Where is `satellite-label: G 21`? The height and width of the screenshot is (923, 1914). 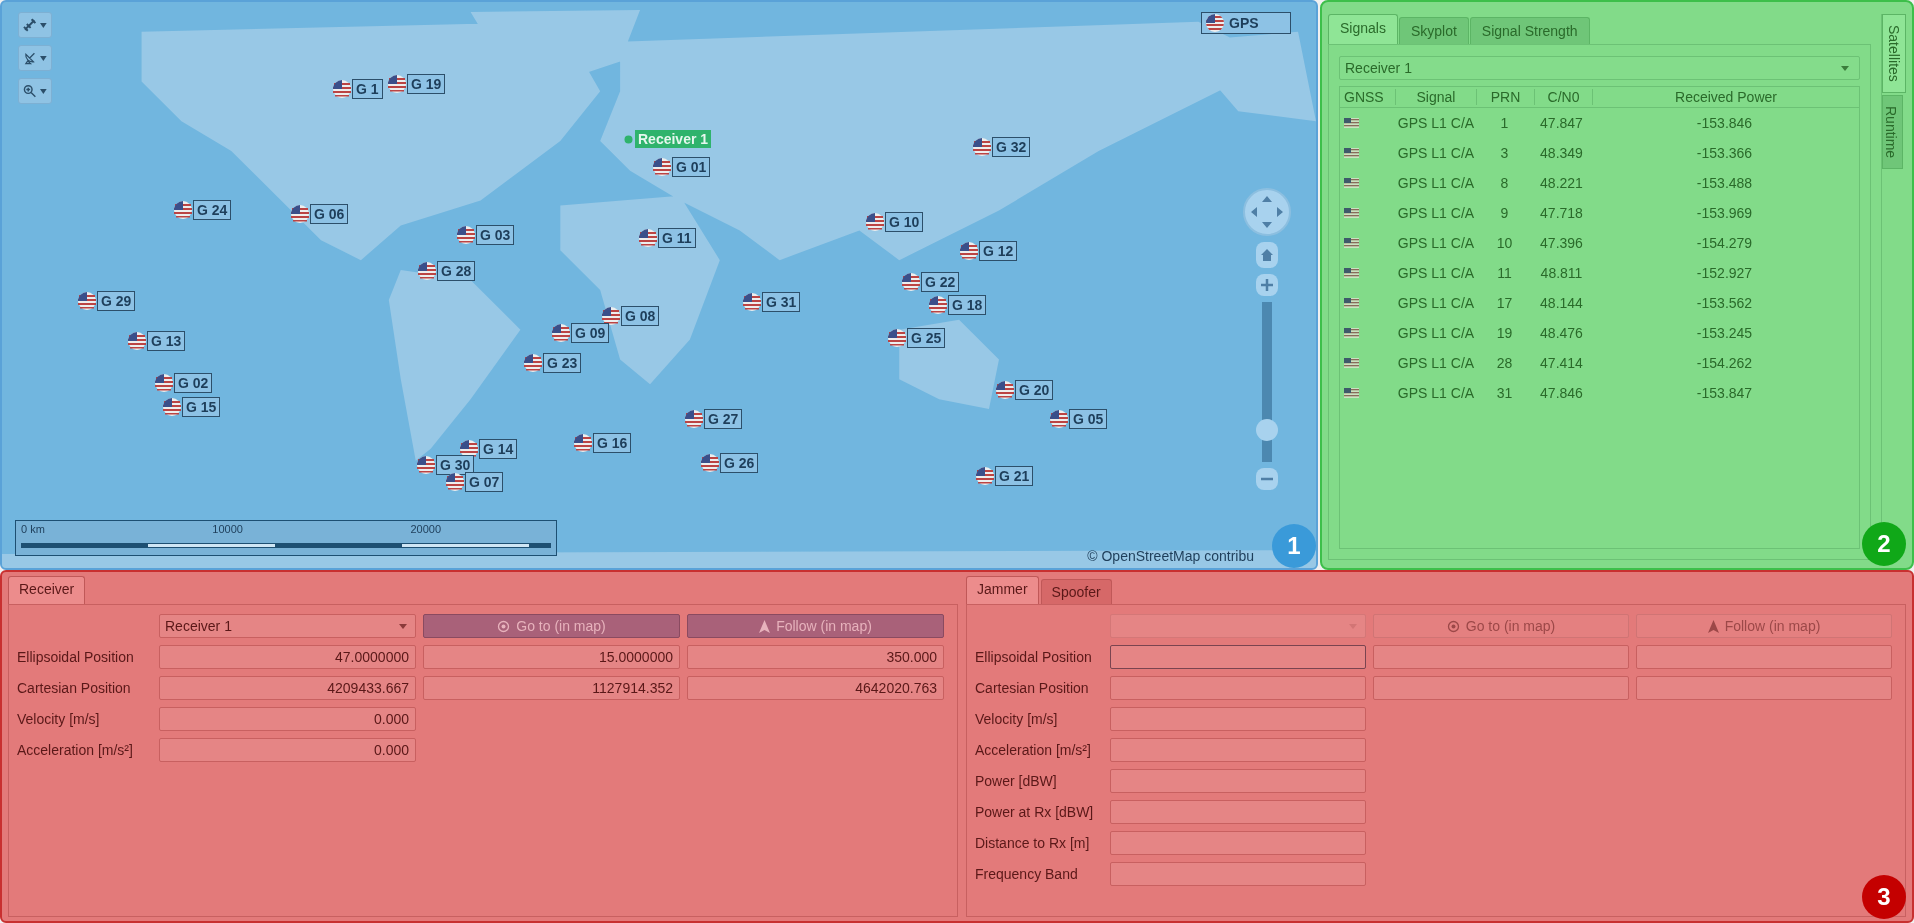 satellite-label: G 21 is located at coordinates (1014, 476).